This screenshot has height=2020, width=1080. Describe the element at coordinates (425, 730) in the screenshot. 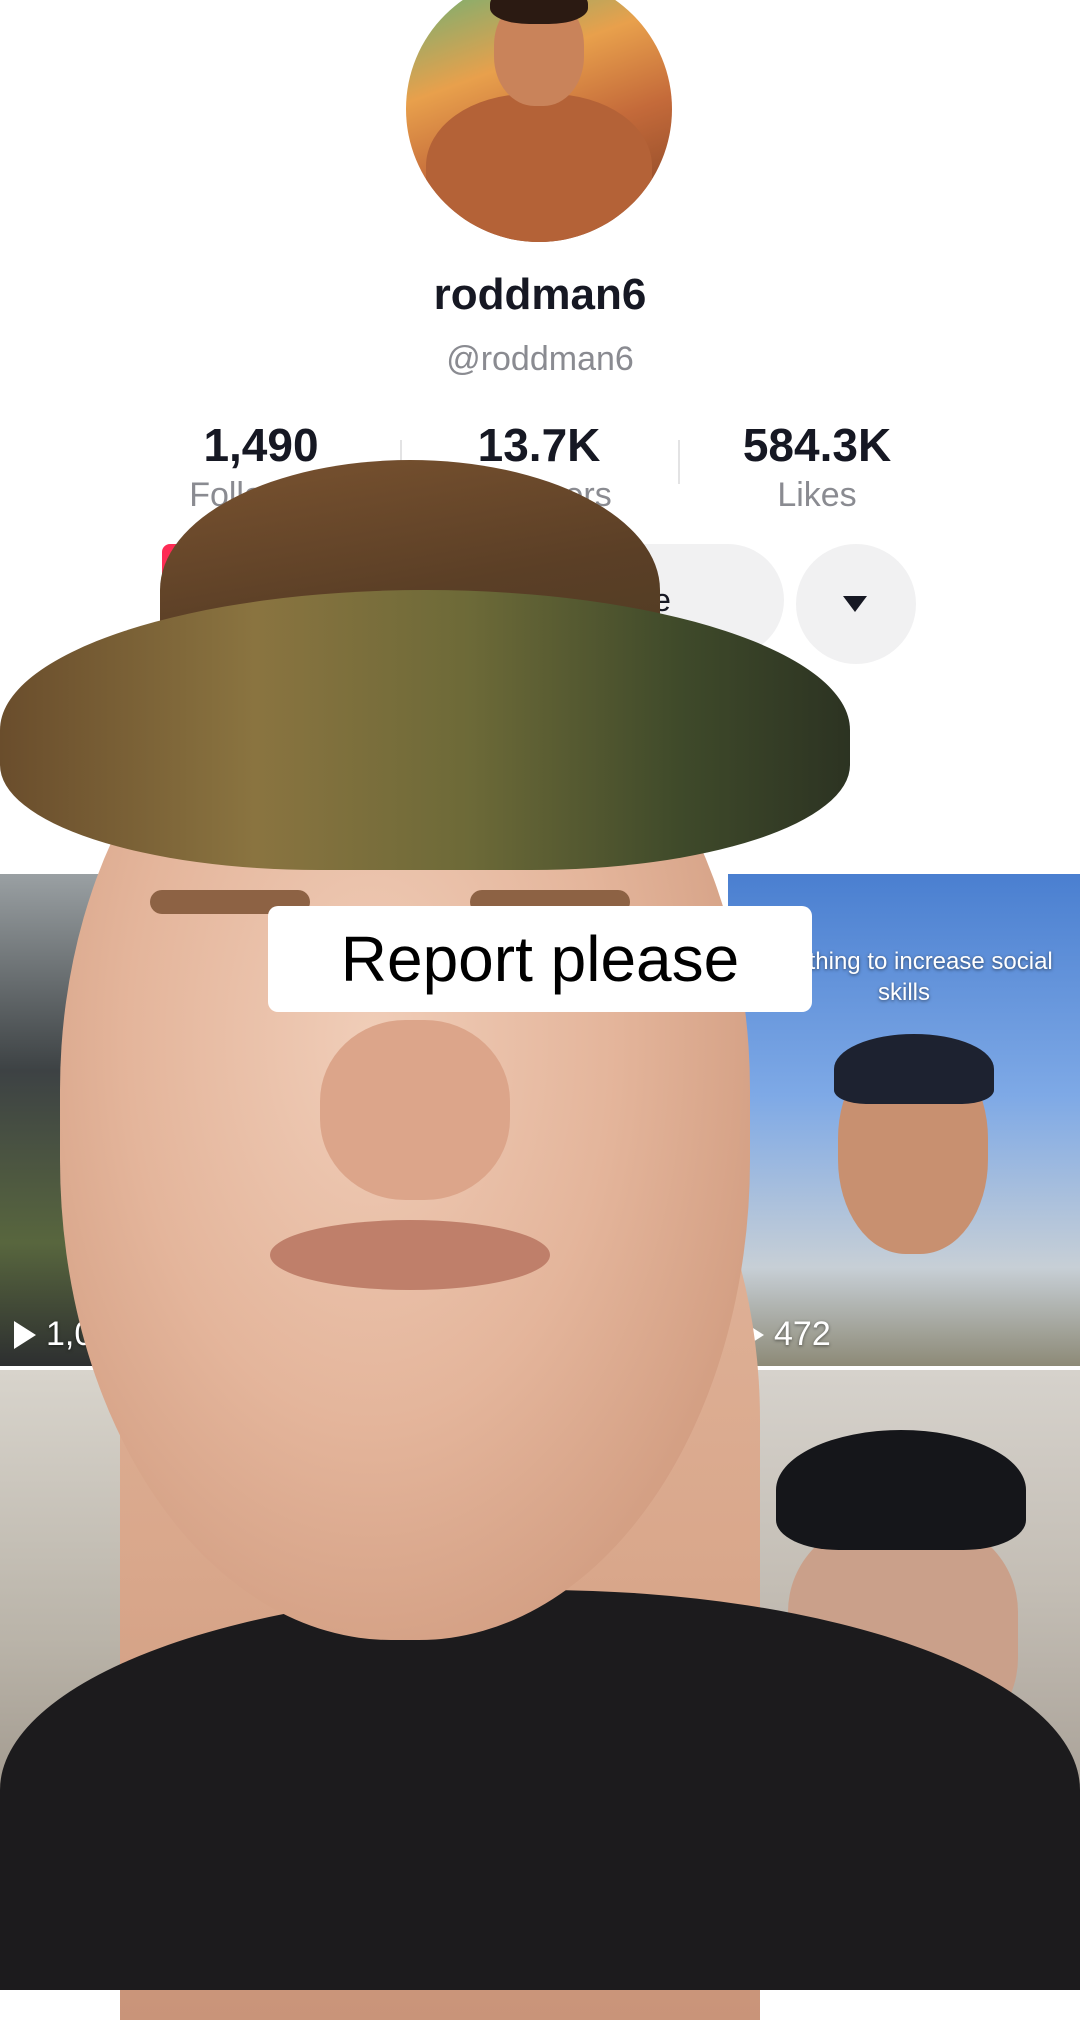

I see `overlay-hat-brim` at that location.